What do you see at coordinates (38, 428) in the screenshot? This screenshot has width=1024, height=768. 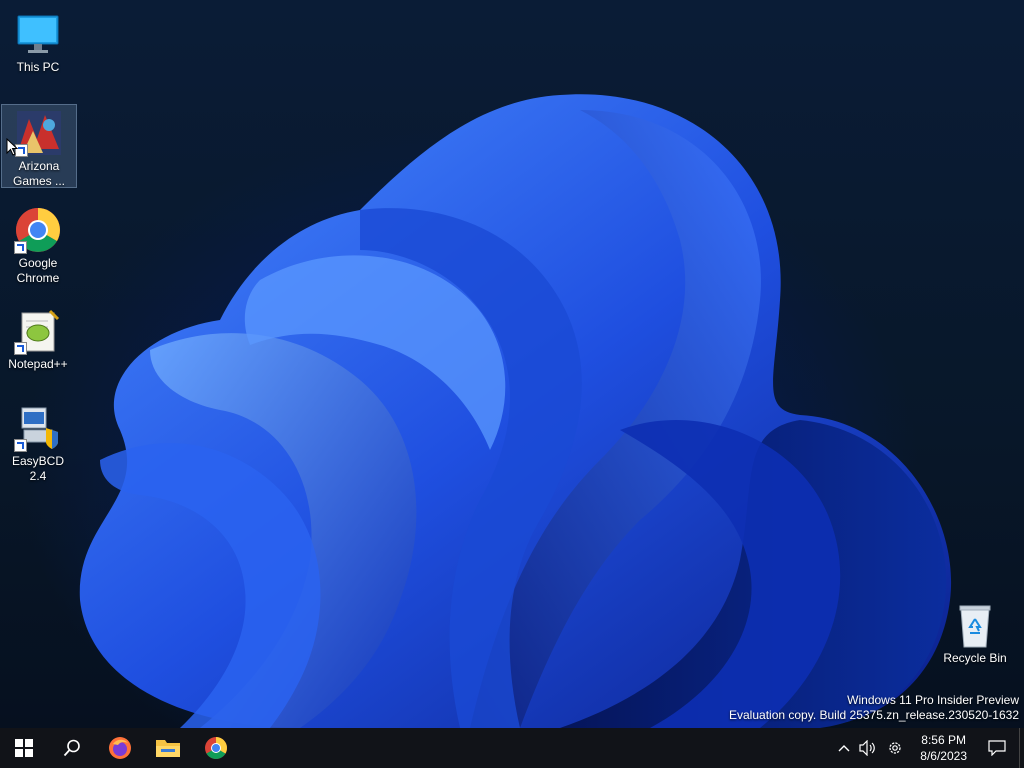 I see `easybcd-icon` at bounding box center [38, 428].